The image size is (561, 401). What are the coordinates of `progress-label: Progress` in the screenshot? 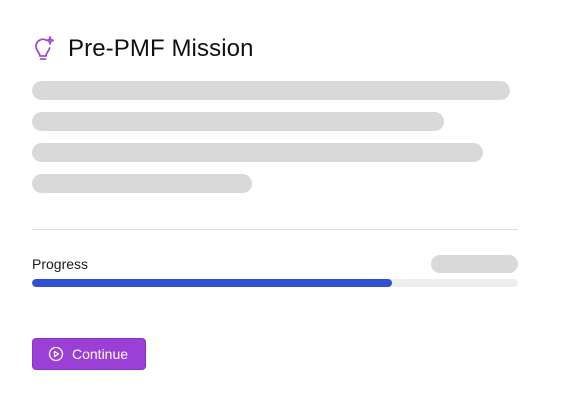 It's located at (60, 264).